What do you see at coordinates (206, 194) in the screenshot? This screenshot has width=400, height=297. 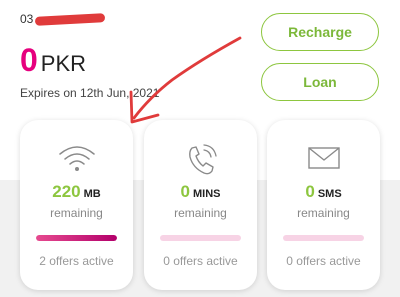 I see `minutes-value-unit: MINS` at bounding box center [206, 194].